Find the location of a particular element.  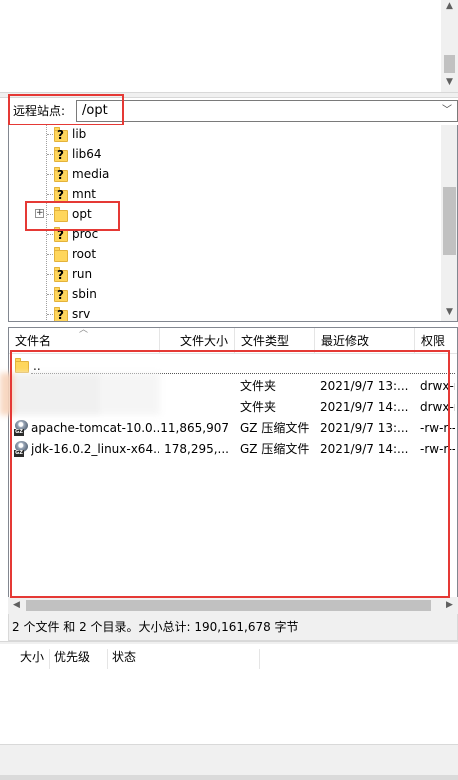

scroll-up-icon: ▲ is located at coordinates (449, 7).